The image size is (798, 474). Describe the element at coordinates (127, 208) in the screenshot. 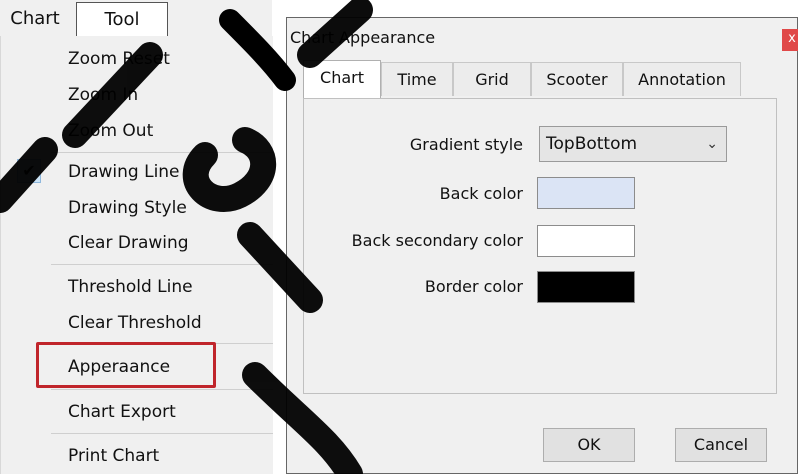

I see `menu-item-drawing-style: Drawing Style` at that location.